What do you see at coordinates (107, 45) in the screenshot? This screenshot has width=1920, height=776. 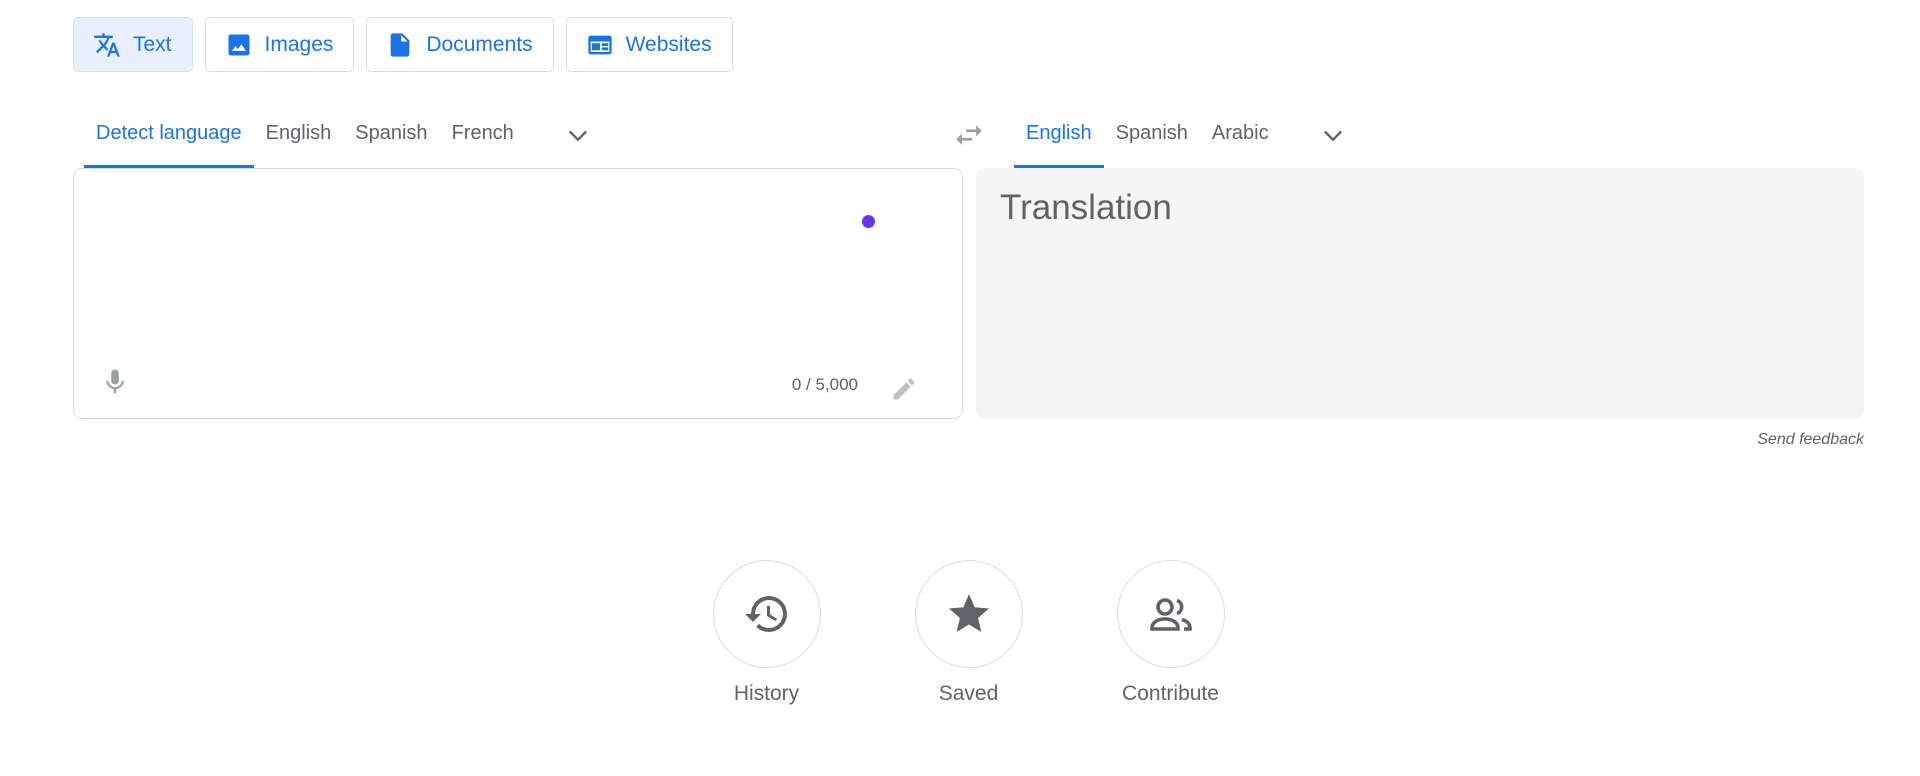 I see `translate-icon` at bounding box center [107, 45].